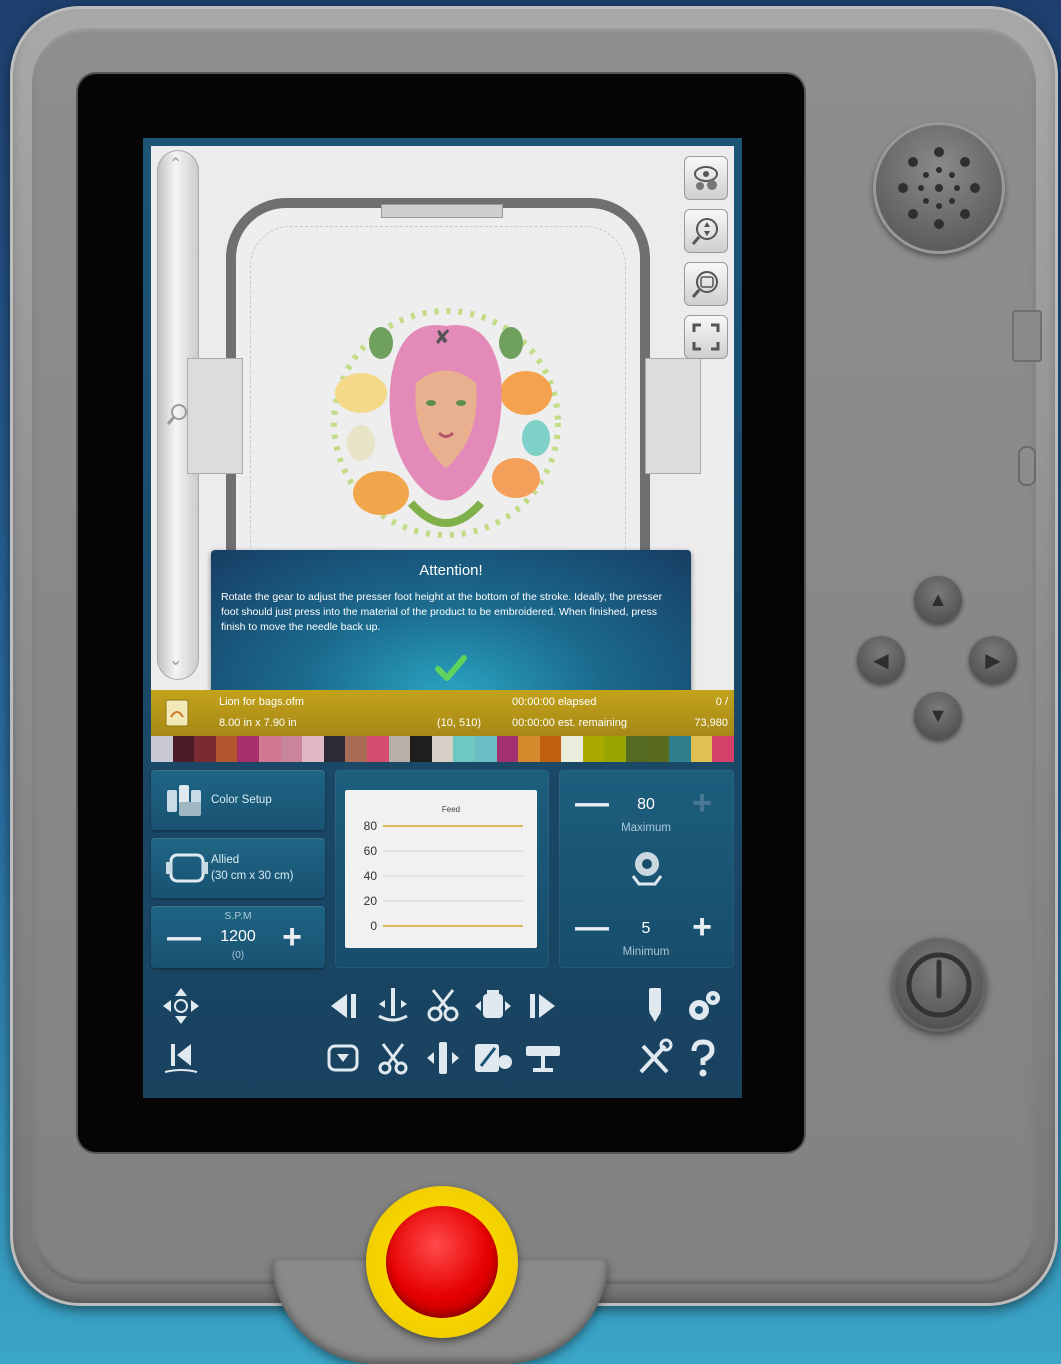  I want to click on cut-thread-icon, so click(393, 1059).